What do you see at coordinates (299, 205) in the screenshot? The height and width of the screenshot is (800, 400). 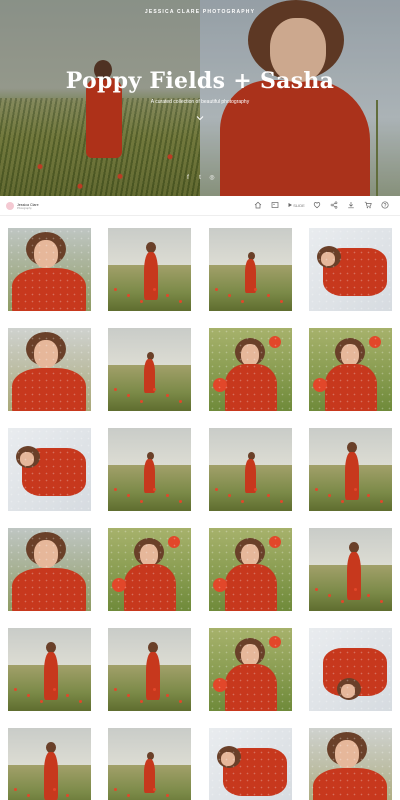 I see `slideshow-label: SLIDE` at bounding box center [299, 205].